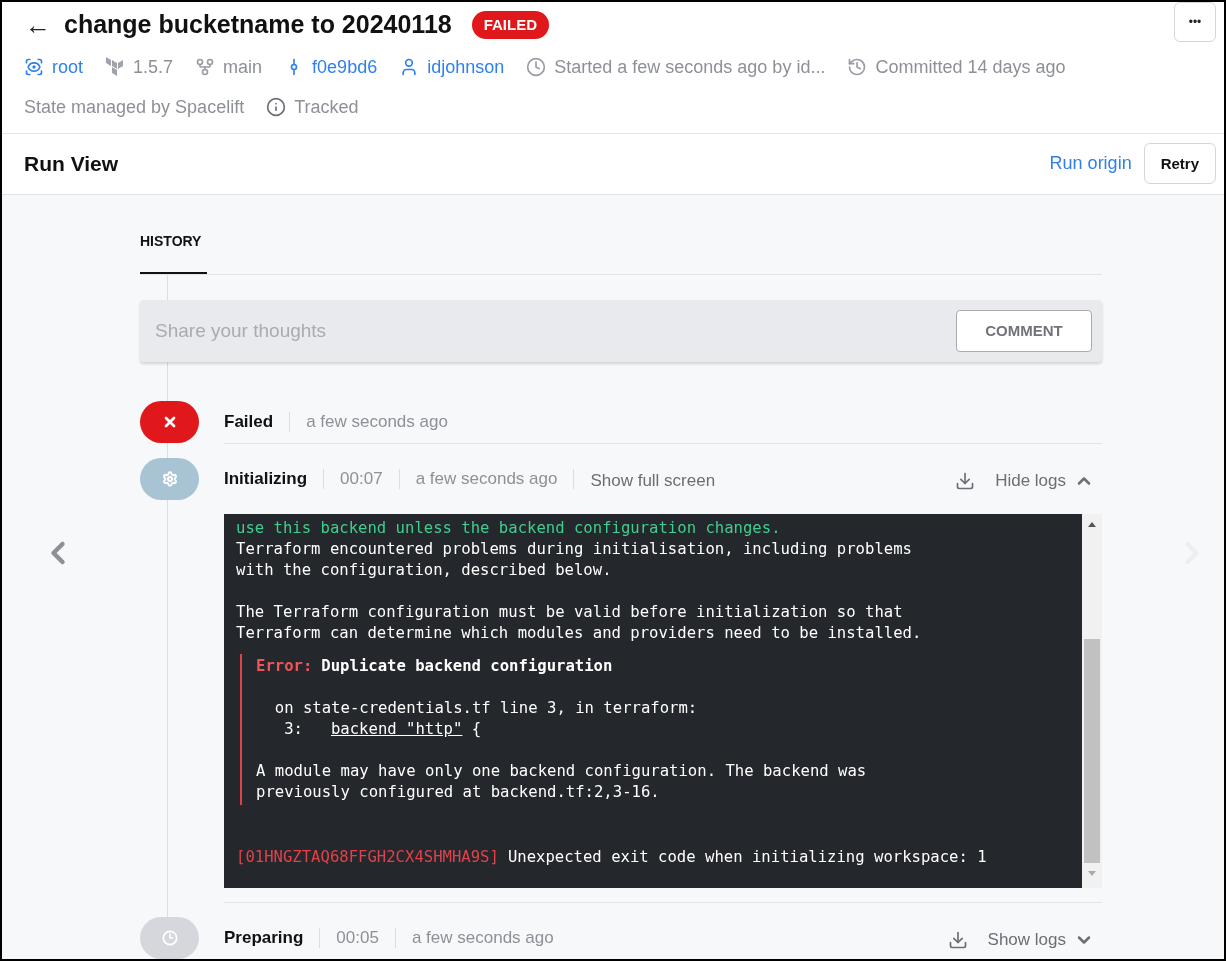 The height and width of the screenshot is (961, 1226). What do you see at coordinates (1179, 164) in the screenshot?
I see `retry-button: Retry` at bounding box center [1179, 164].